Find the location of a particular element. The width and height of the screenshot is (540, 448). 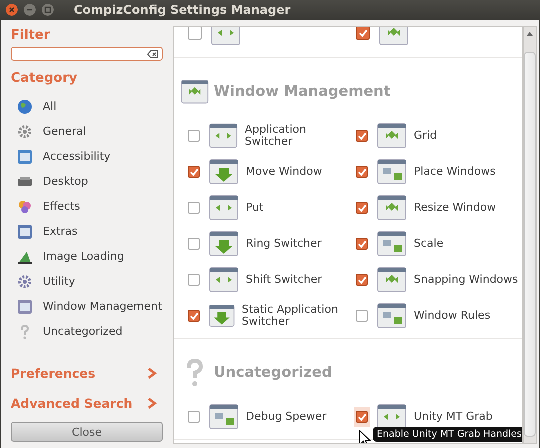

clear-icon is located at coordinates (153, 54).